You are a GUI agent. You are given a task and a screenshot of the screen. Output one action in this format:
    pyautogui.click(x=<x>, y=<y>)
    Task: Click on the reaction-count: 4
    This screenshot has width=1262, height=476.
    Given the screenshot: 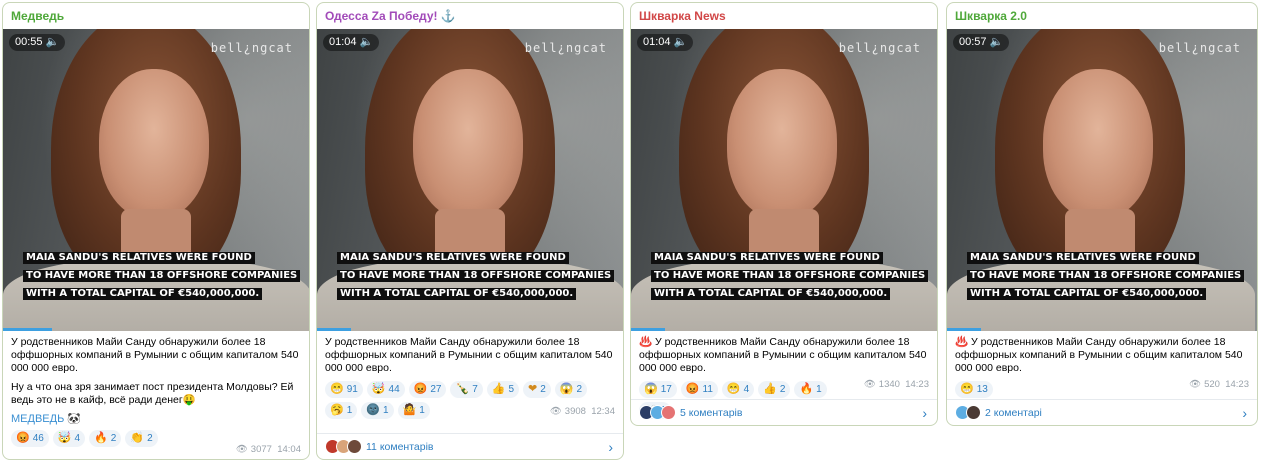 What is the action you would take?
    pyautogui.click(x=77, y=438)
    